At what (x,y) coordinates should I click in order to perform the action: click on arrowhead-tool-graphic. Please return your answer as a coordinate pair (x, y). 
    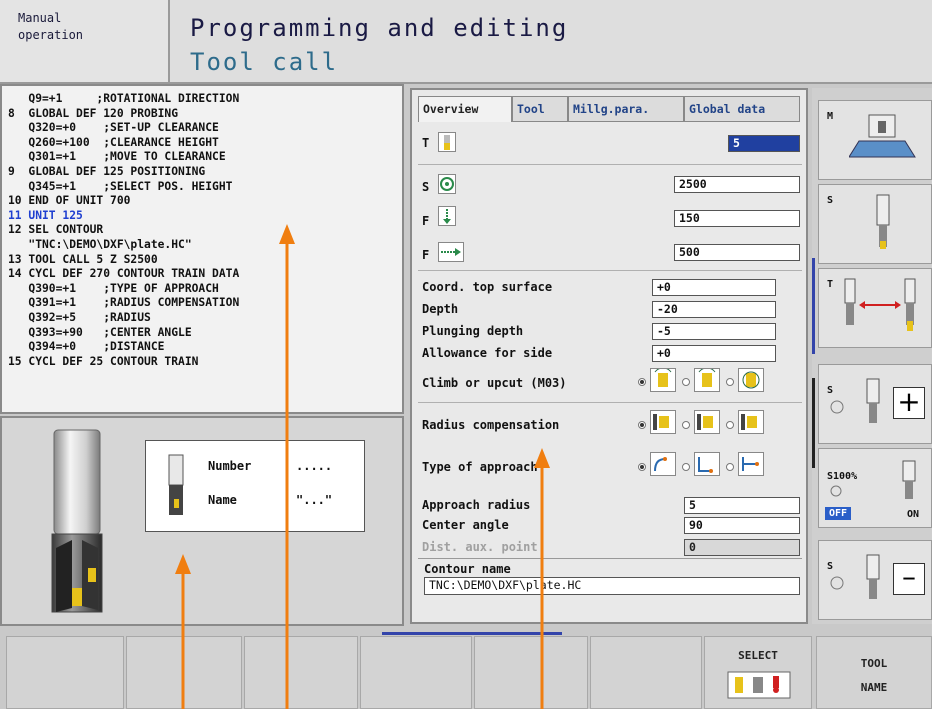
    Looking at the image, I should click on (183, 564).